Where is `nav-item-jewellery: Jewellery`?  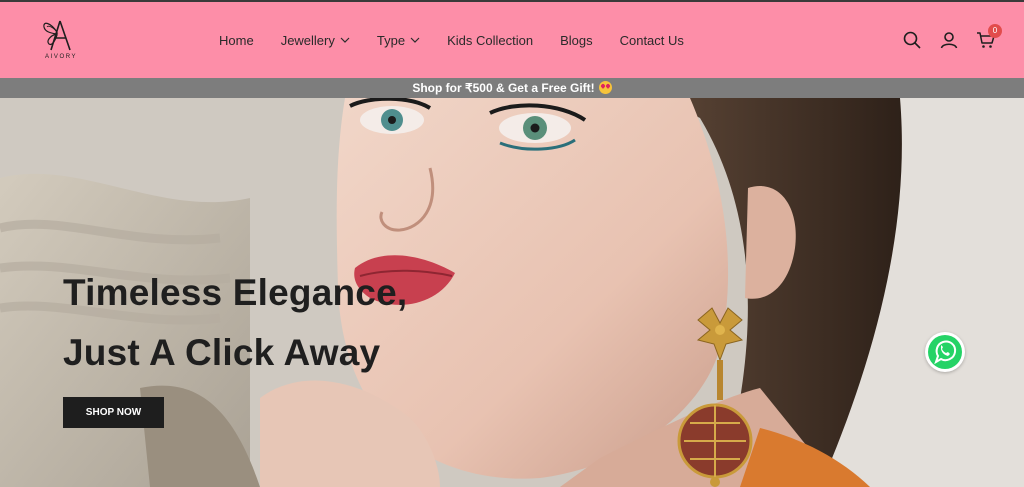
nav-item-jewellery: Jewellery is located at coordinates (315, 40).